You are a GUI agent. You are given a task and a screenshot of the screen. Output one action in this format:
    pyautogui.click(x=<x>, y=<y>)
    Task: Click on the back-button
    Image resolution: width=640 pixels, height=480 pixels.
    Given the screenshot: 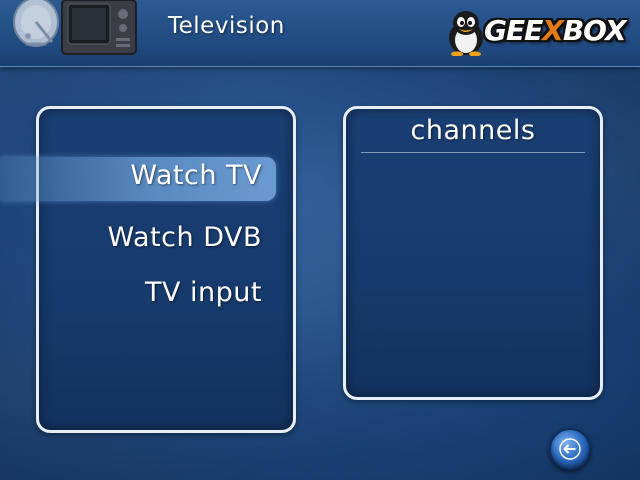 What is the action you would take?
    pyautogui.click(x=570, y=449)
    